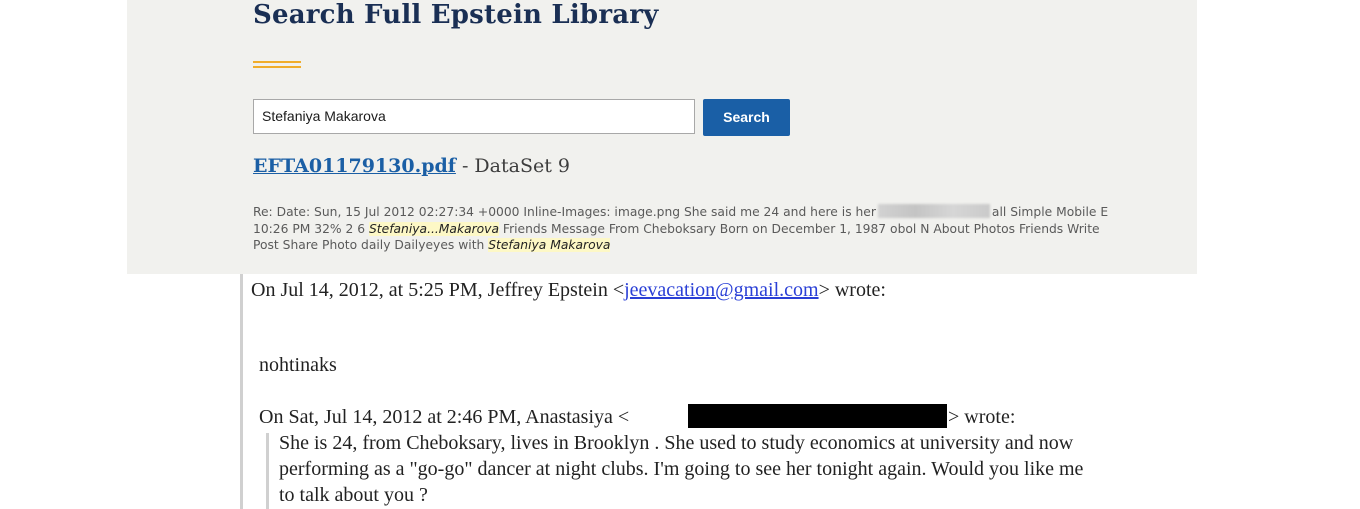 This screenshot has height=509, width=1360. What do you see at coordinates (267, 471) in the screenshot?
I see `quote-bar-inner` at bounding box center [267, 471].